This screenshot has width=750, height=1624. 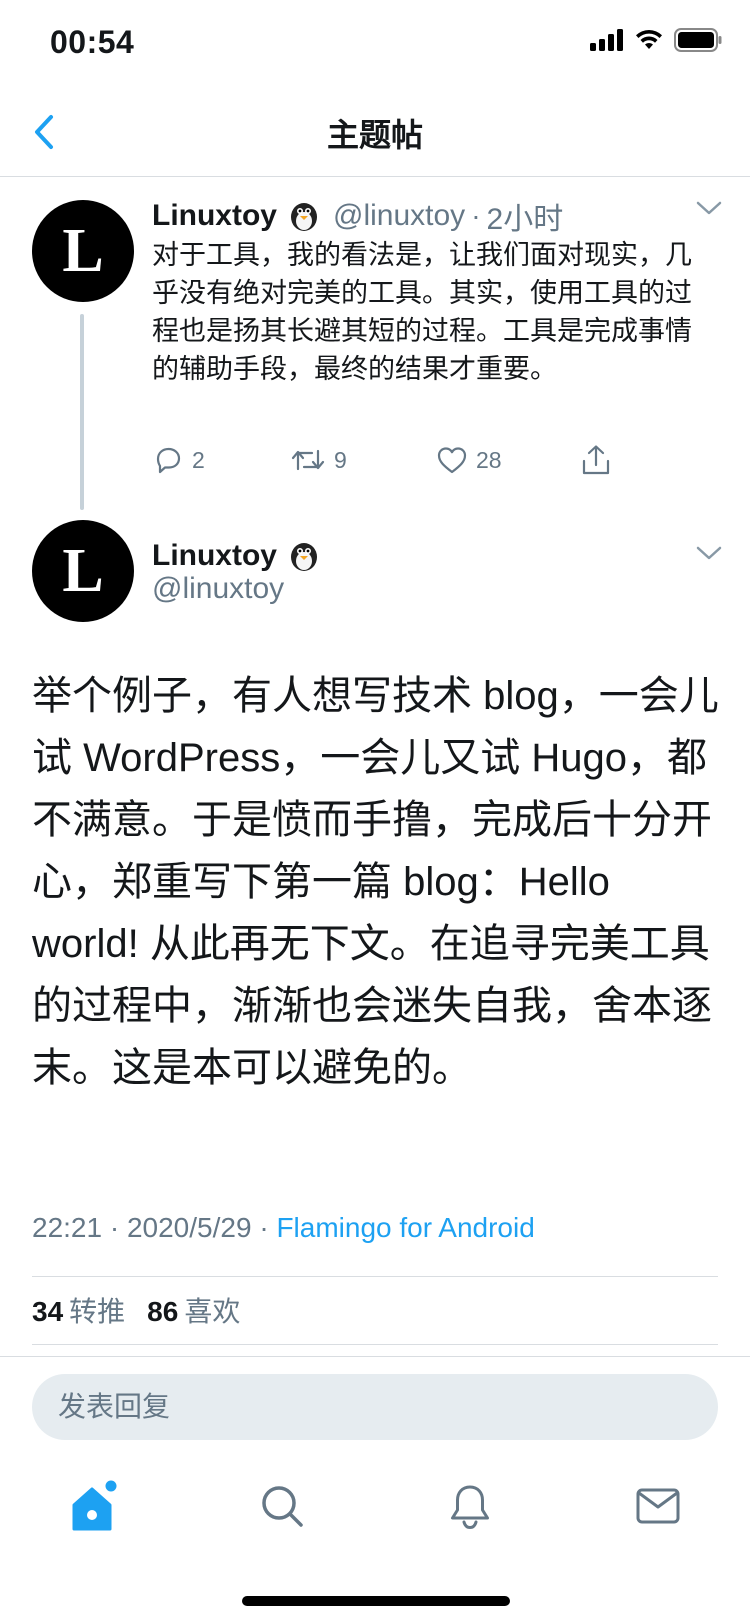 I want to click on heart-icon, so click(x=452, y=460).